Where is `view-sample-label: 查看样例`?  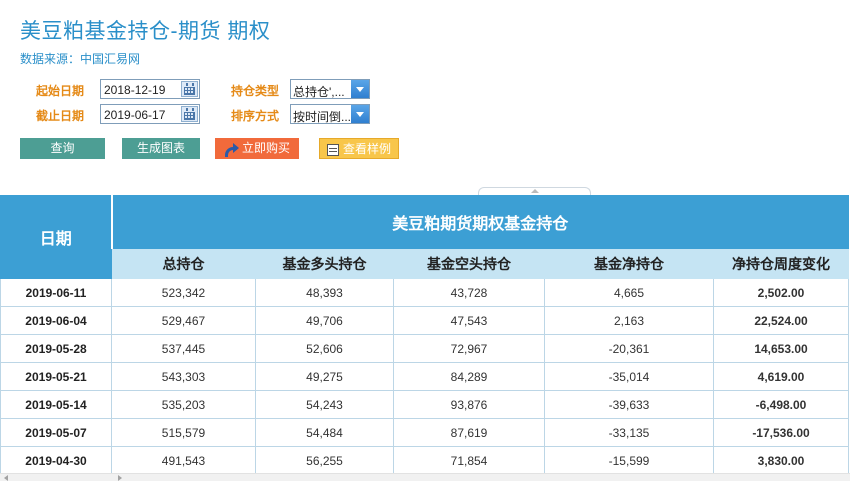 view-sample-label: 查看样例 is located at coordinates (366, 149).